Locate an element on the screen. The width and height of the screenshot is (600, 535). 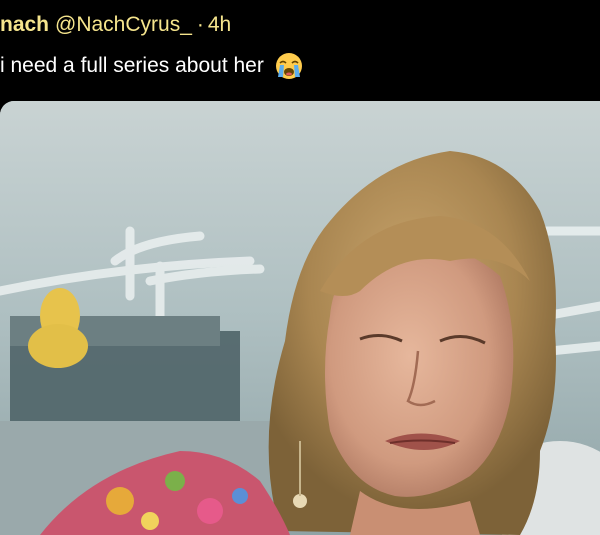
author-display-name: nach is located at coordinates (24, 25).